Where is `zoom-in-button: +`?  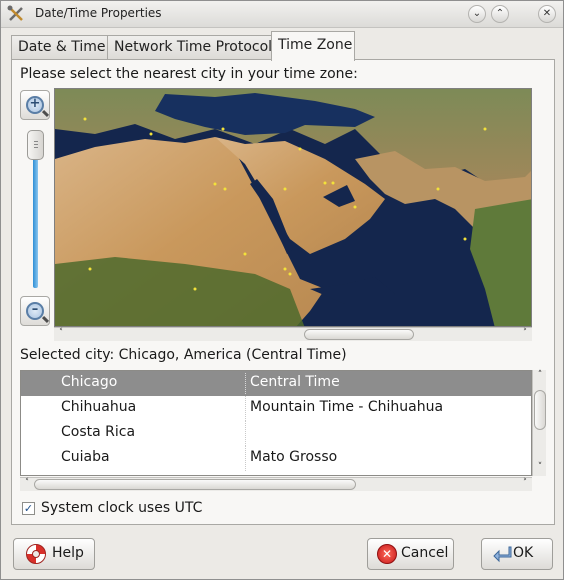
zoom-in-button: + is located at coordinates (35, 105).